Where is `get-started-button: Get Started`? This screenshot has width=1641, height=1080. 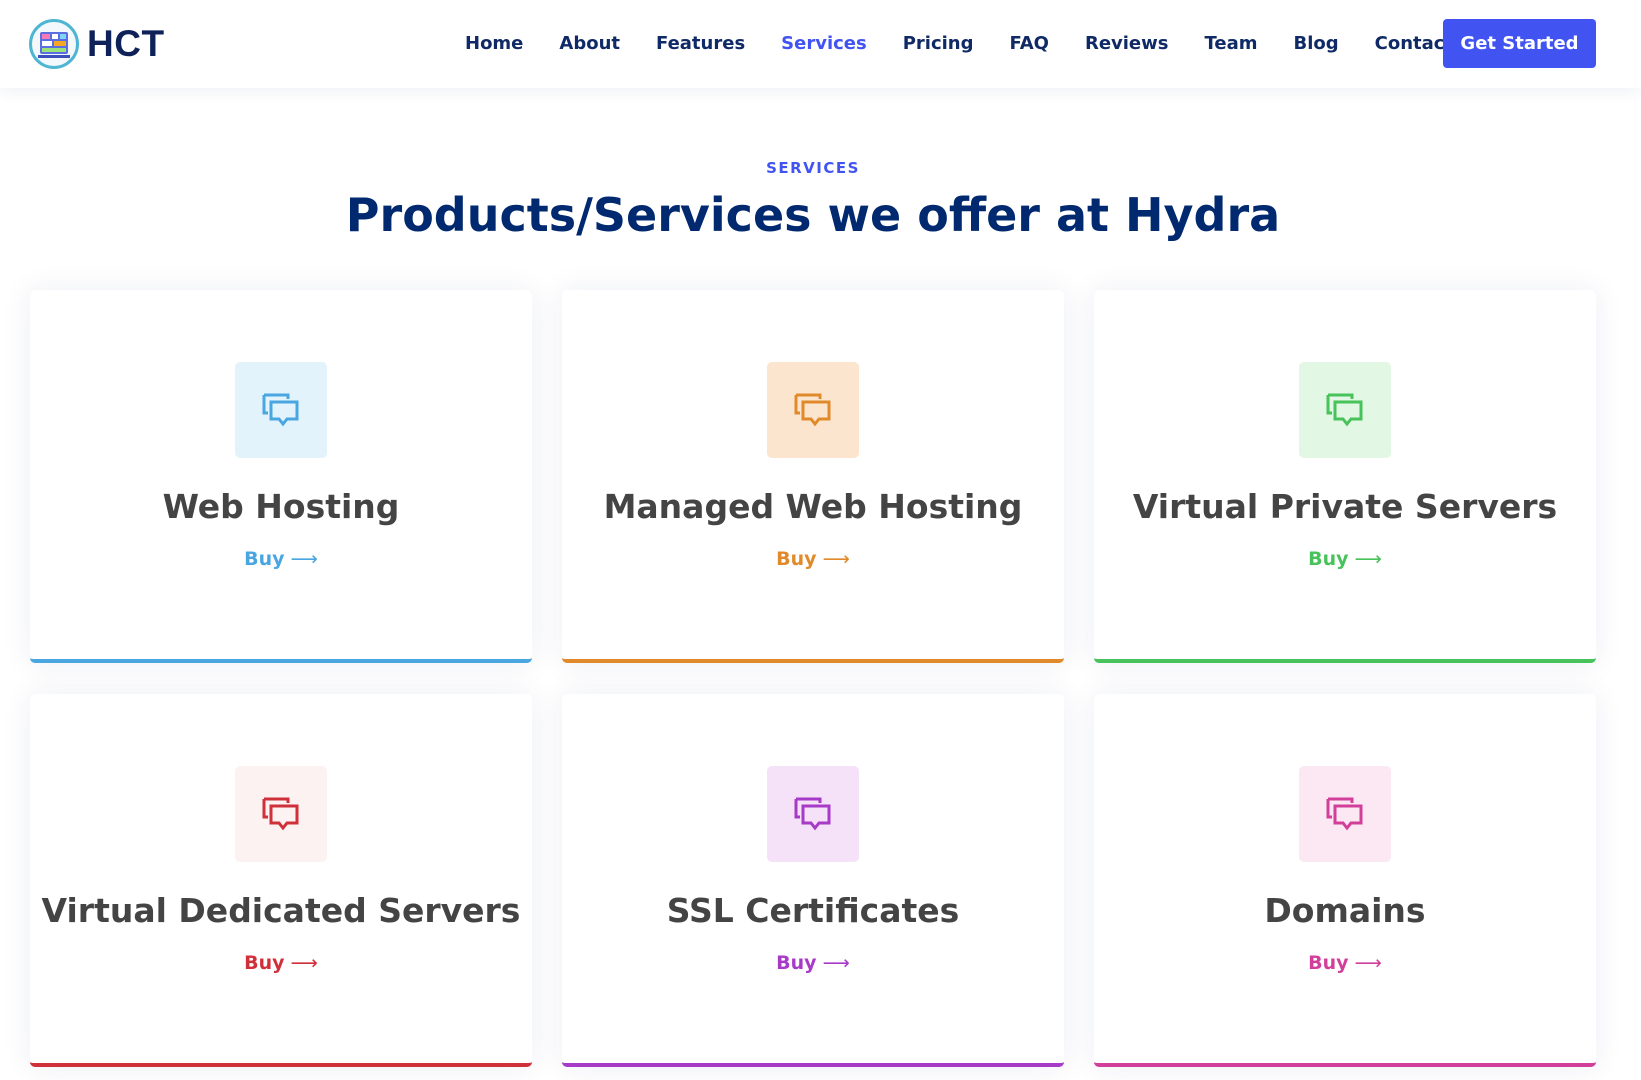
get-started-button: Get Started is located at coordinates (1519, 43).